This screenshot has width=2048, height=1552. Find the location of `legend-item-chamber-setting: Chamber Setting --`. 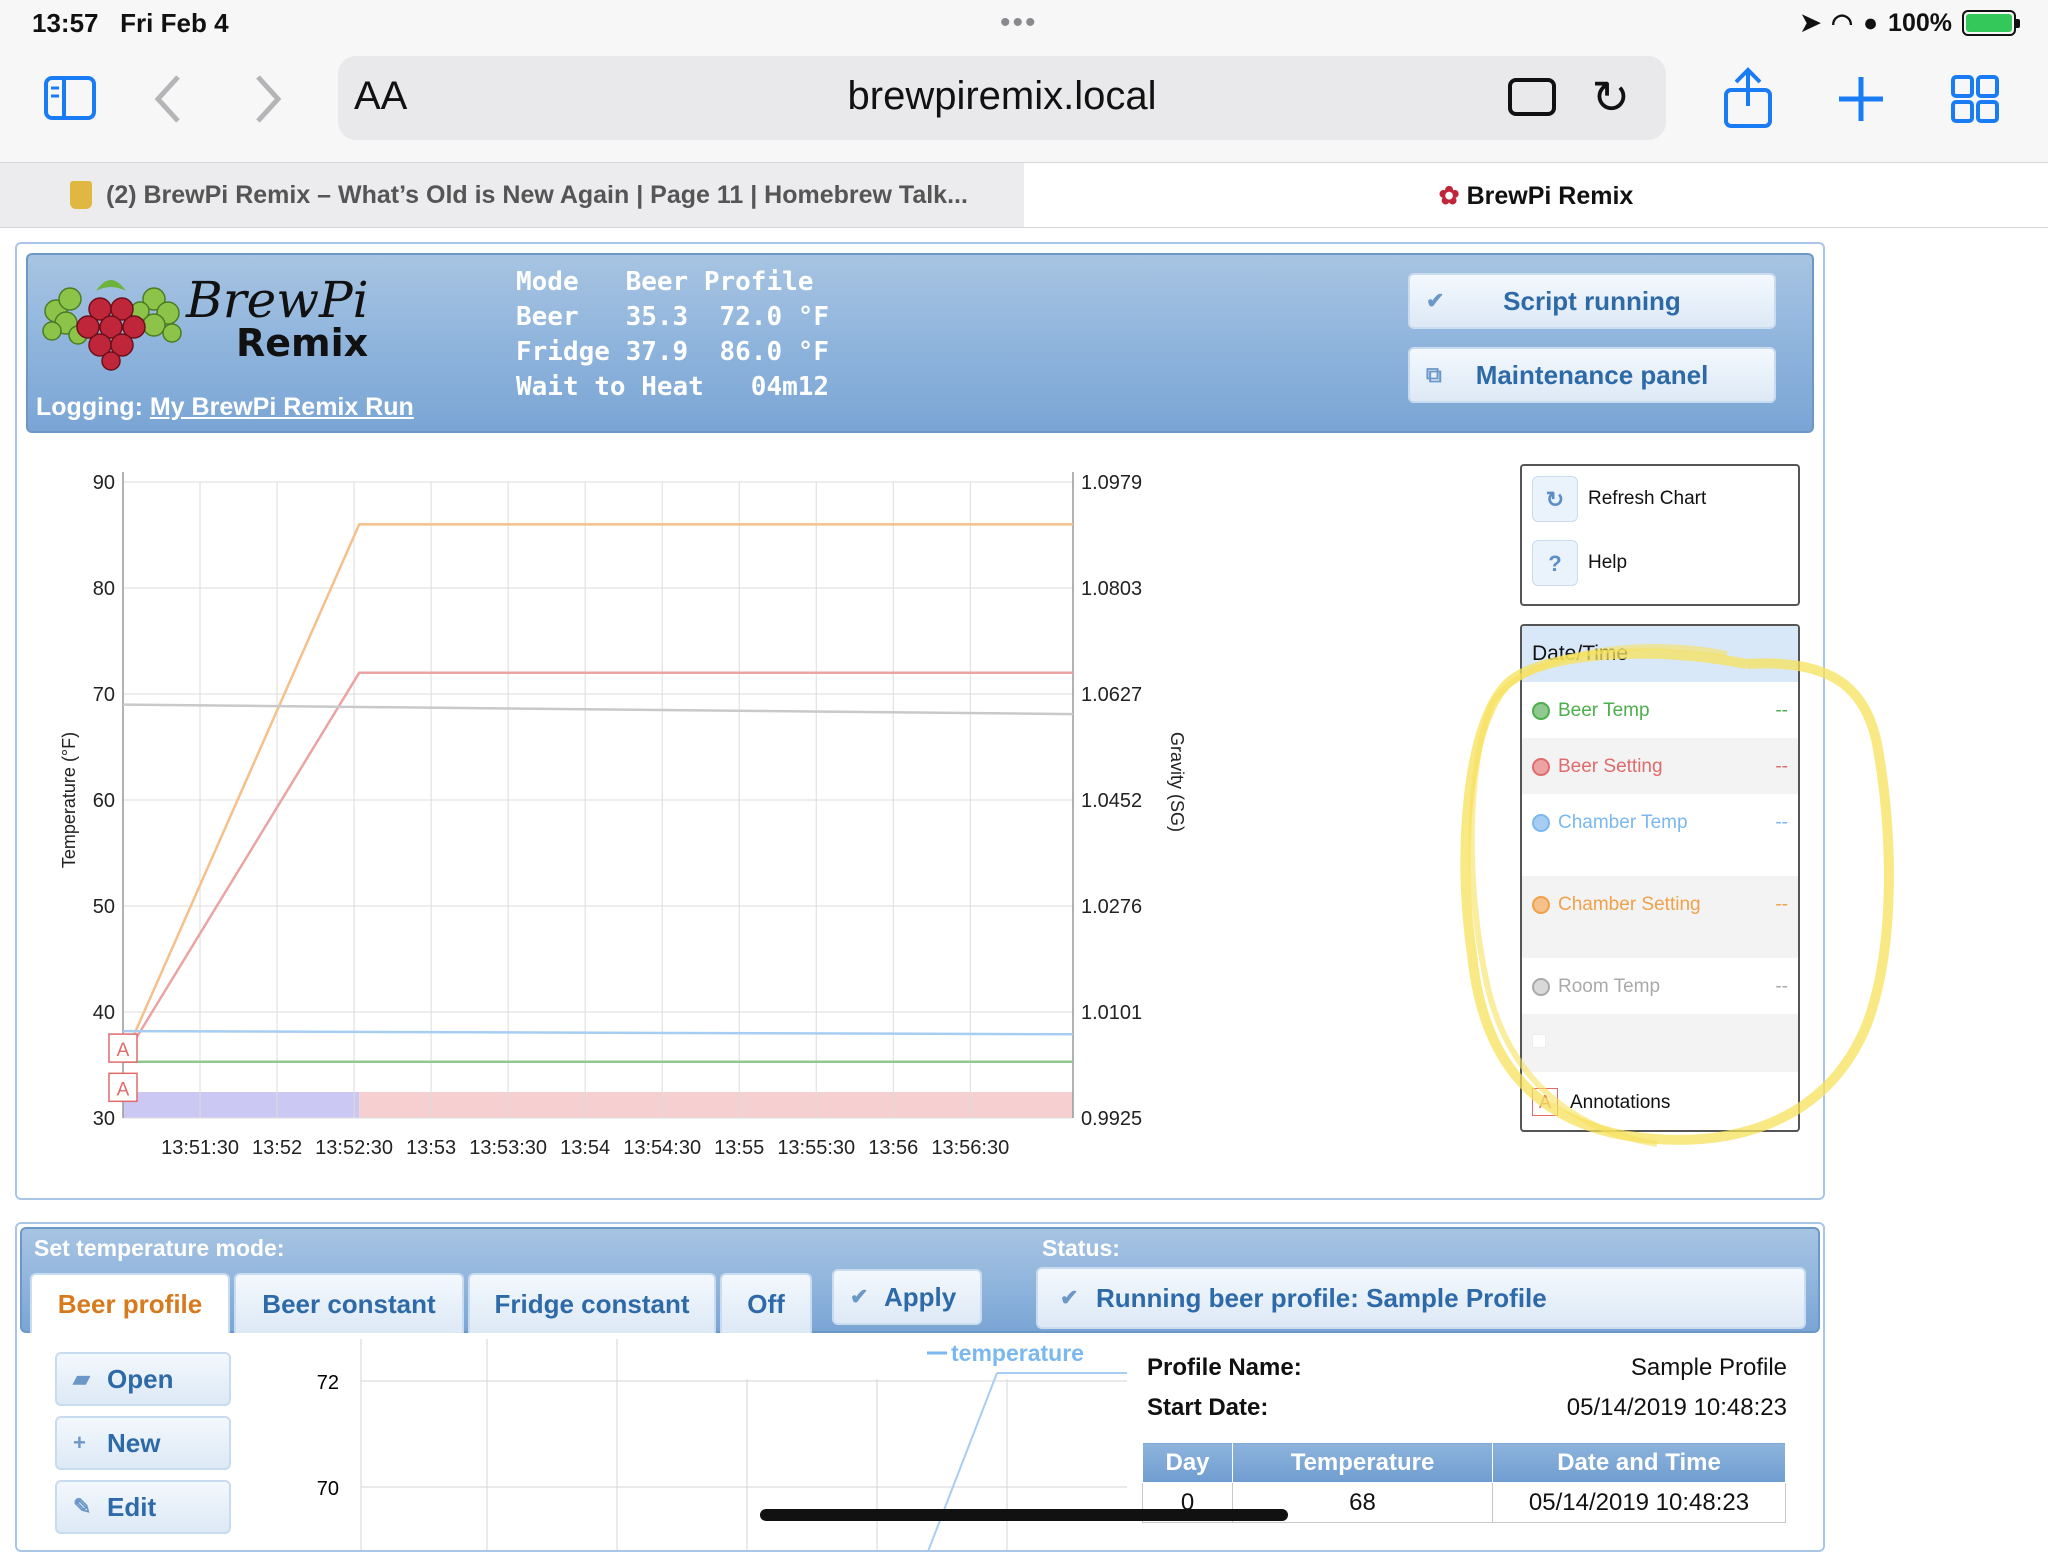

legend-item-chamber-setting: Chamber Setting -- is located at coordinates (1660, 917).